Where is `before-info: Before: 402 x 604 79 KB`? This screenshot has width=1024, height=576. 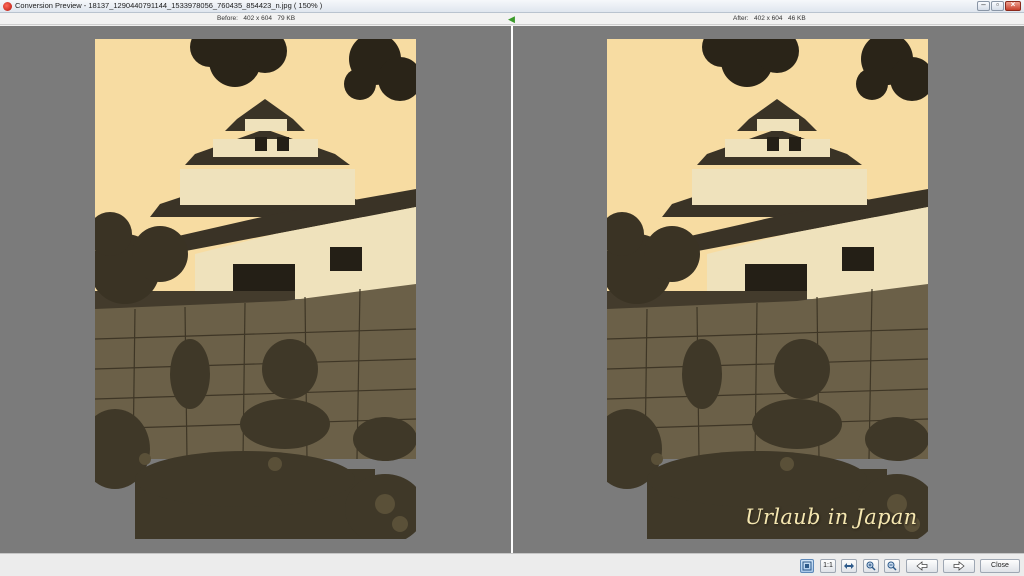 before-info: Before: 402 x 604 79 KB is located at coordinates (256, 18).